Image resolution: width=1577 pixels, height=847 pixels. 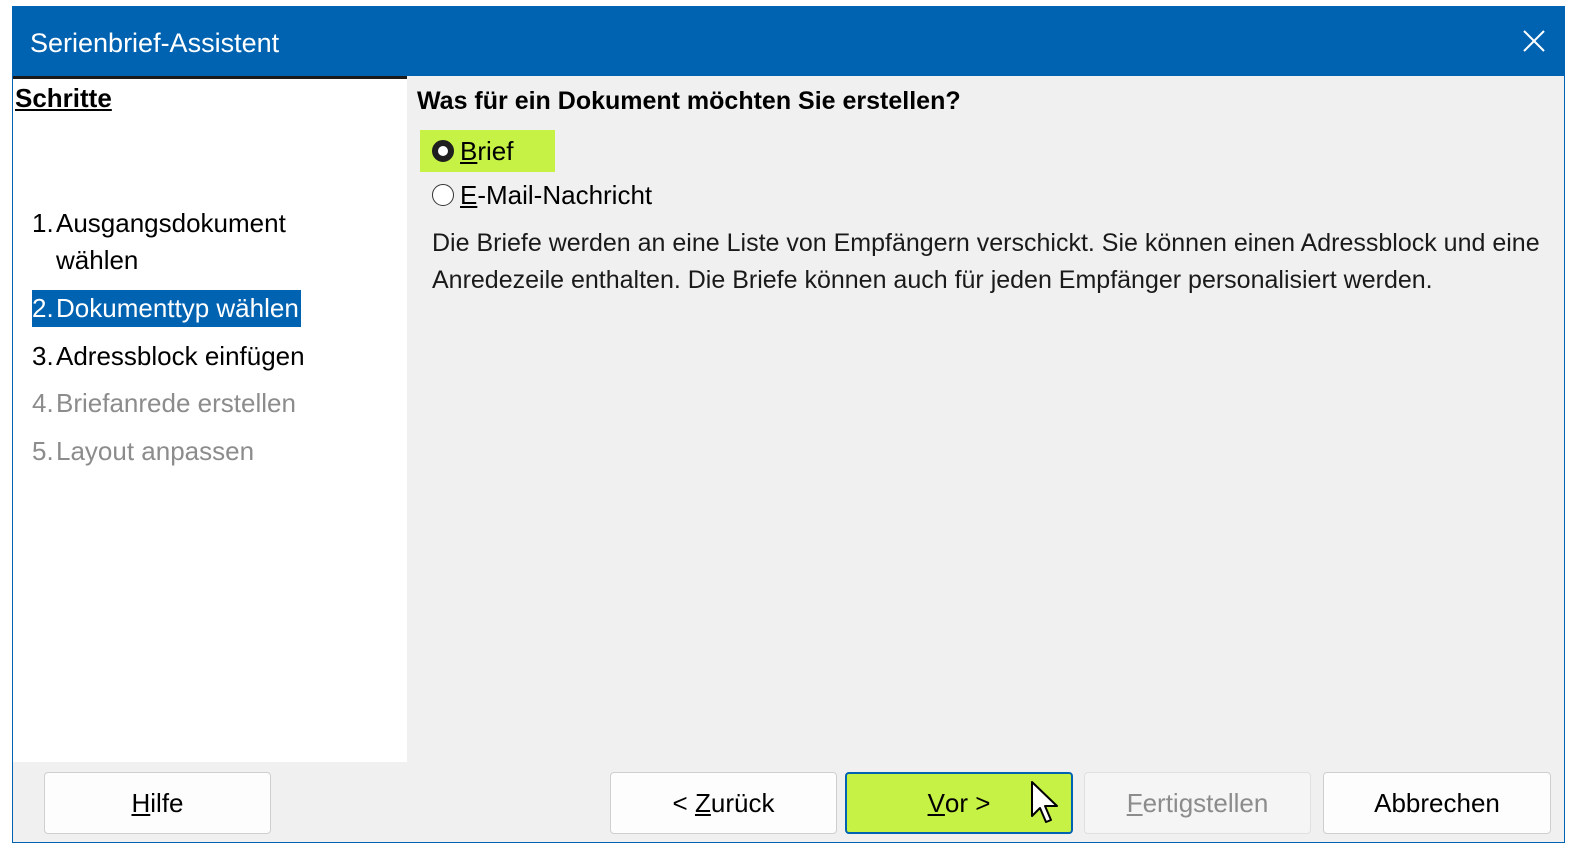 What do you see at coordinates (155, 451) in the screenshot?
I see `step-label: Layout anpassen` at bounding box center [155, 451].